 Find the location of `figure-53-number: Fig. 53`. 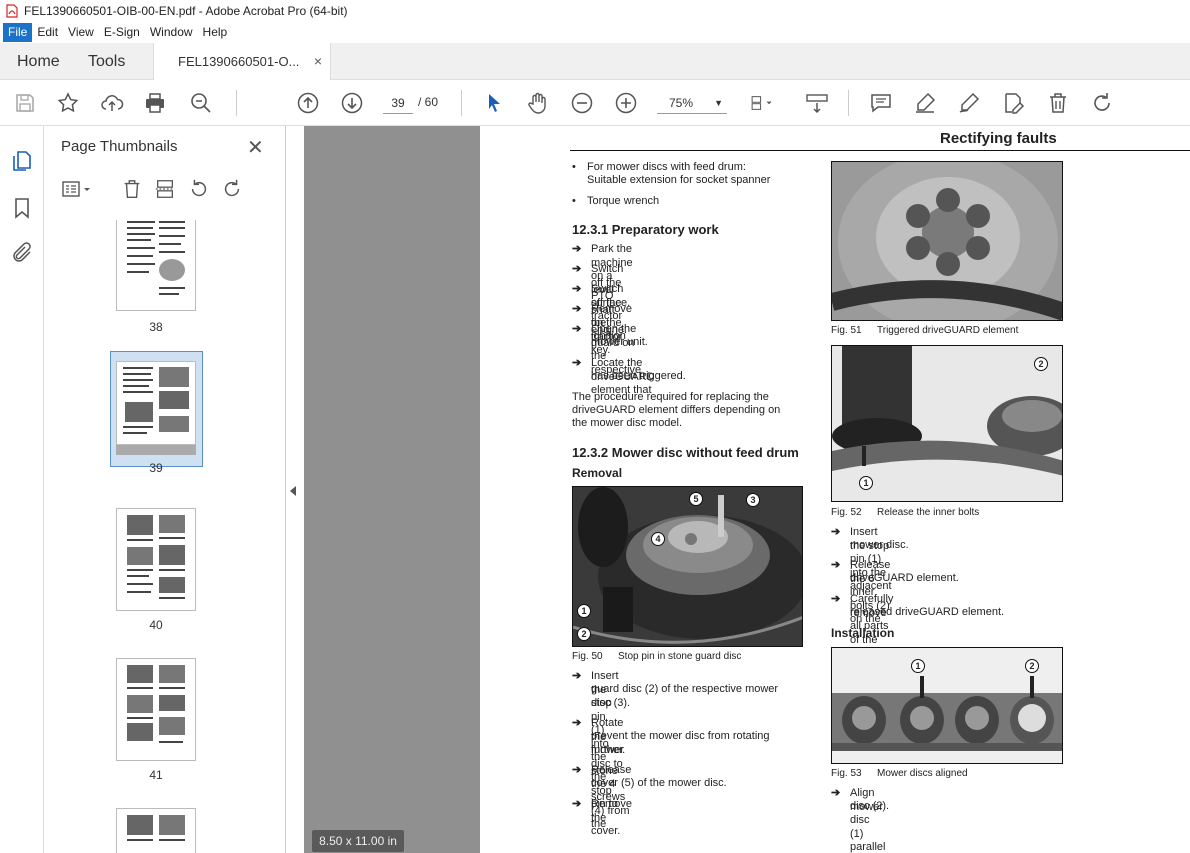

figure-53-number: Fig. 53 is located at coordinates (846, 773).